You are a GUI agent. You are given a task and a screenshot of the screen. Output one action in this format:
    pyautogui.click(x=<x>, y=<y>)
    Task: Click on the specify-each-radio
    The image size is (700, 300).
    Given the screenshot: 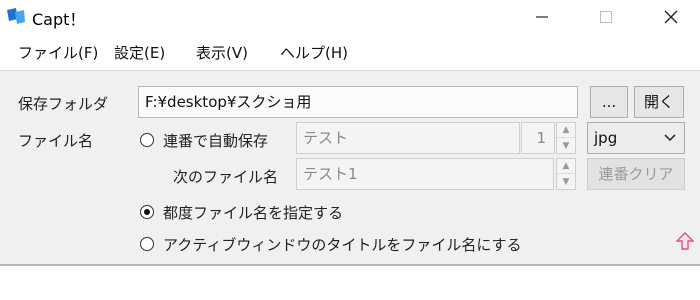 What is the action you would take?
    pyautogui.click(x=147, y=212)
    